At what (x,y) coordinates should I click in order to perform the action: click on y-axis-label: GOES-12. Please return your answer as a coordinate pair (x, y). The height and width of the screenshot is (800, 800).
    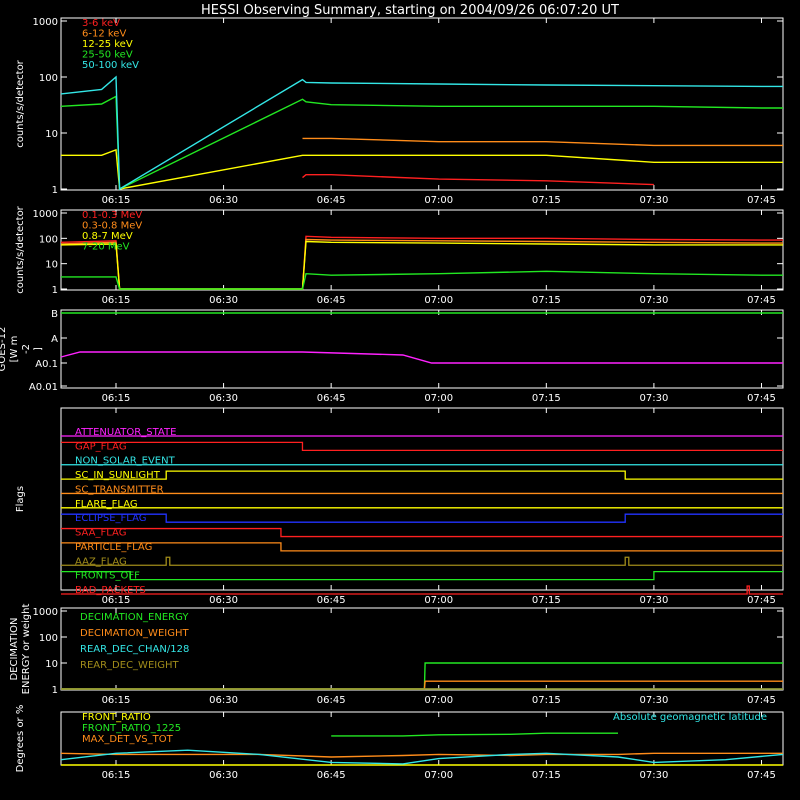
    Looking at the image, I should click on (4, 349).